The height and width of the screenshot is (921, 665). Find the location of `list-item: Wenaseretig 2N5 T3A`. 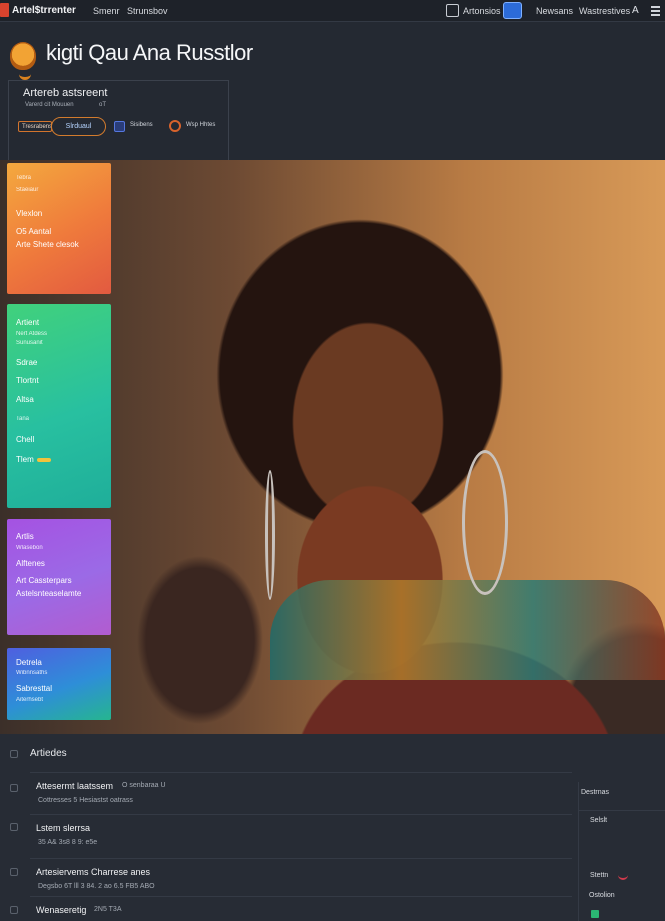

list-item: Wenaseretig 2N5 T3A is located at coordinates (301, 908).